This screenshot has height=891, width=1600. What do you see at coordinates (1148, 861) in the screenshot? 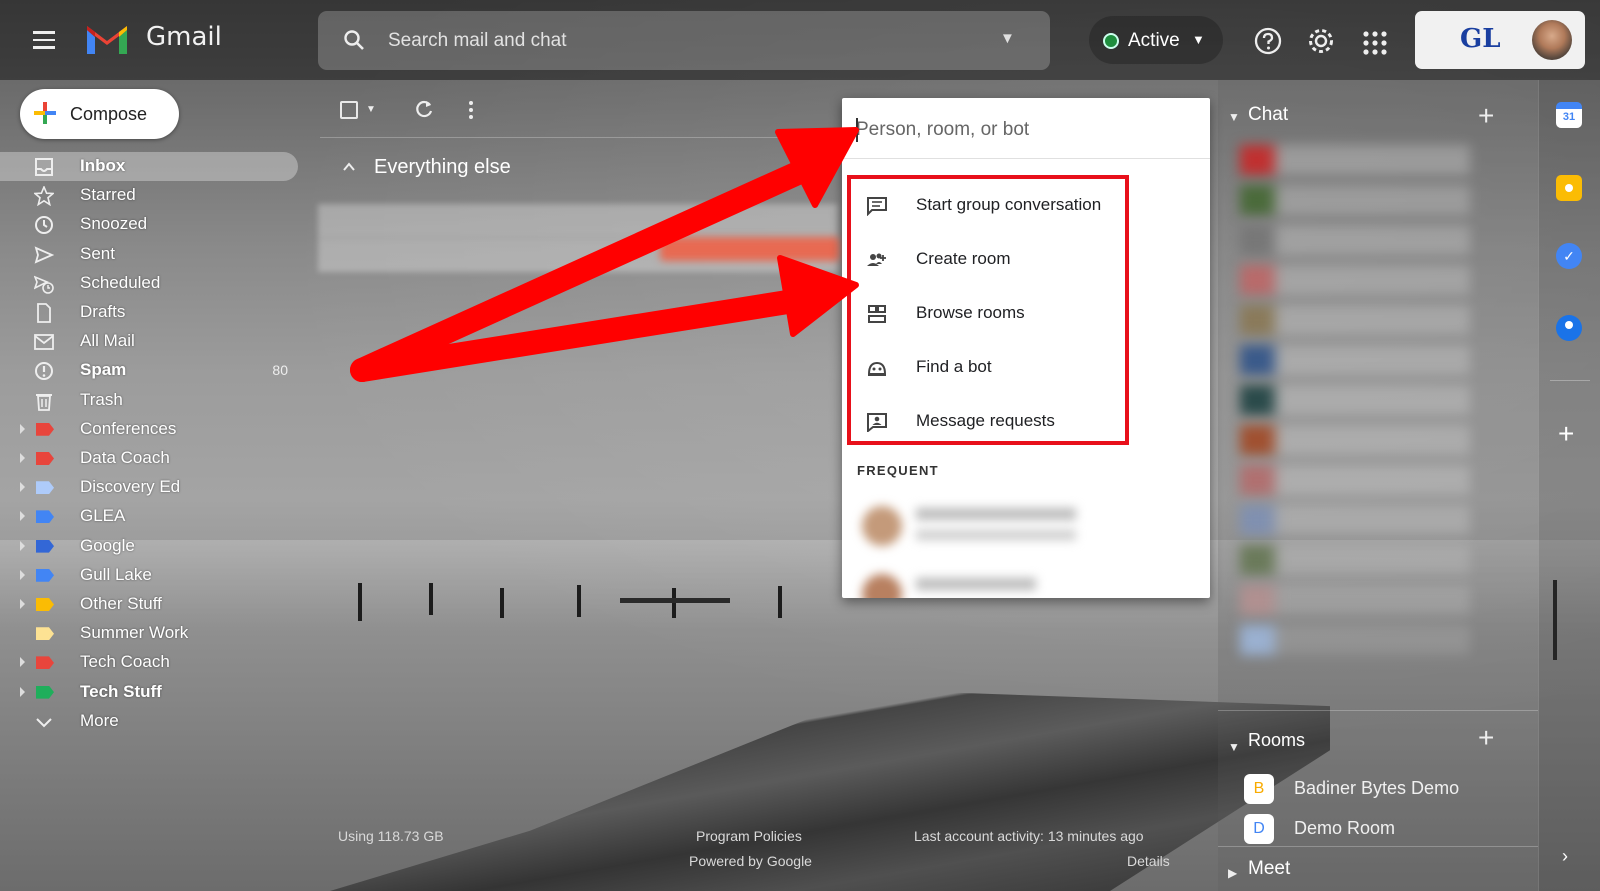
I see `details-link: Details` at bounding box center [1148, 861].